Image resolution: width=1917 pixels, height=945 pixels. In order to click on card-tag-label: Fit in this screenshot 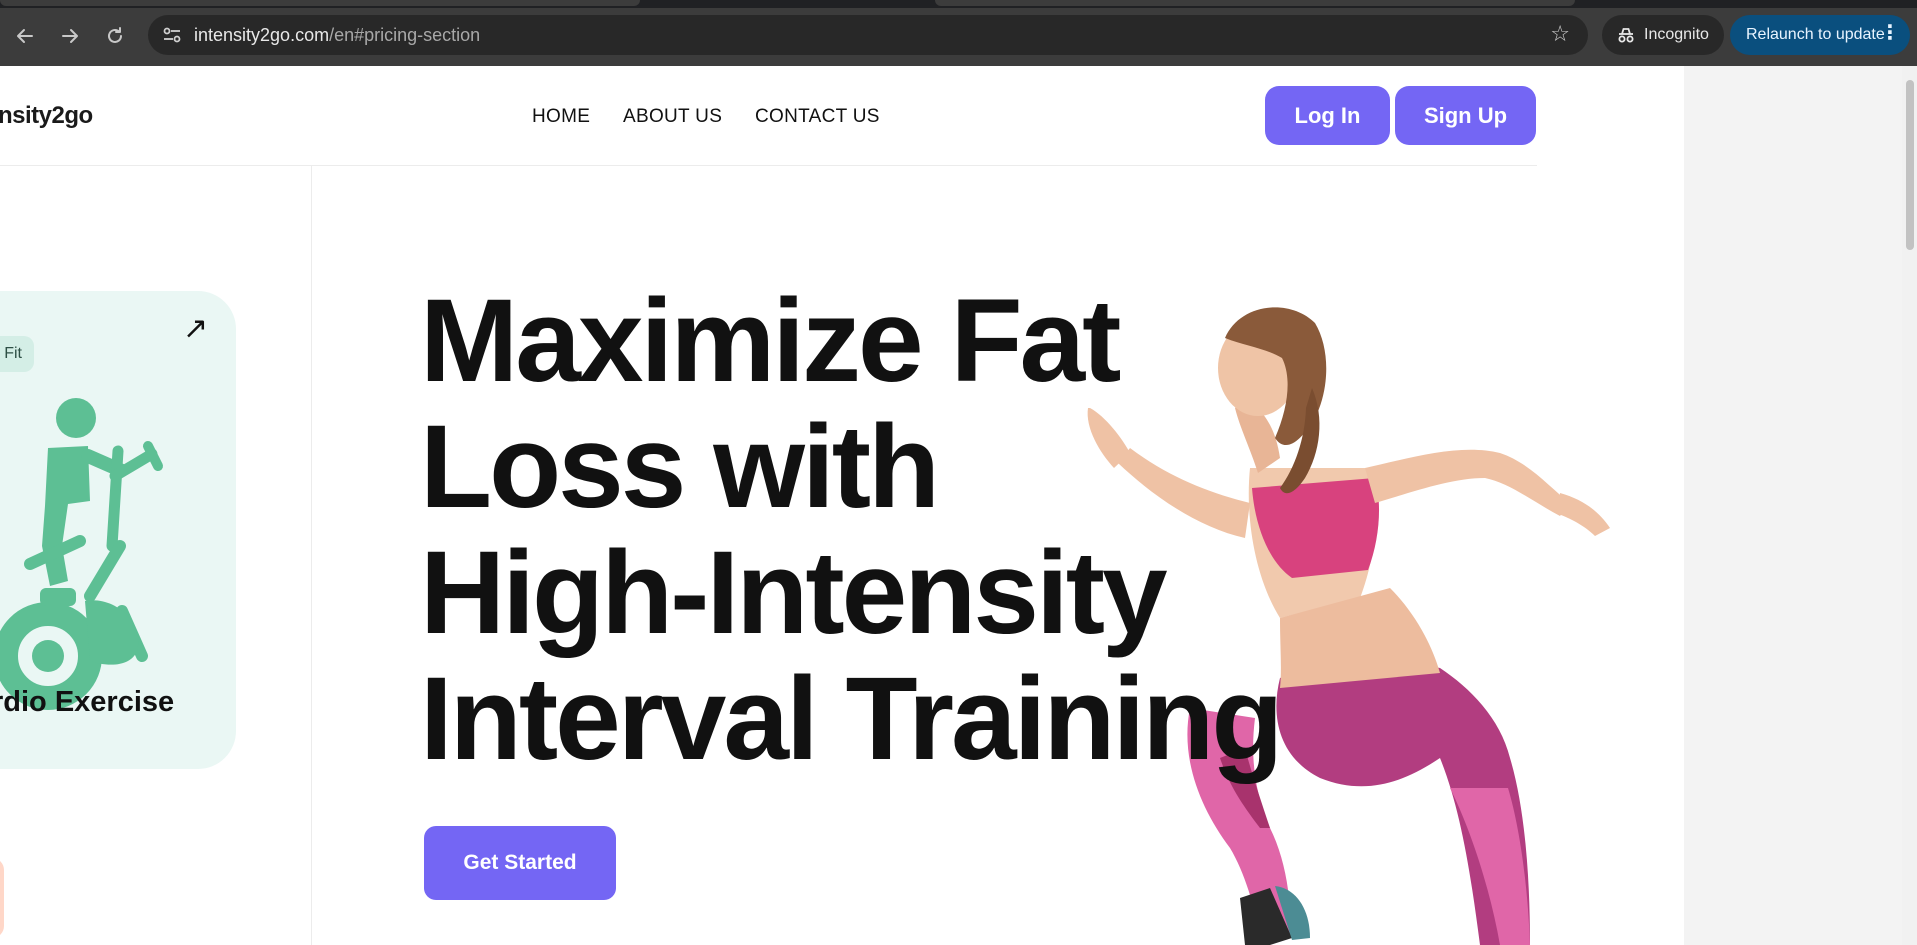, I will do `click(13, 353)`.